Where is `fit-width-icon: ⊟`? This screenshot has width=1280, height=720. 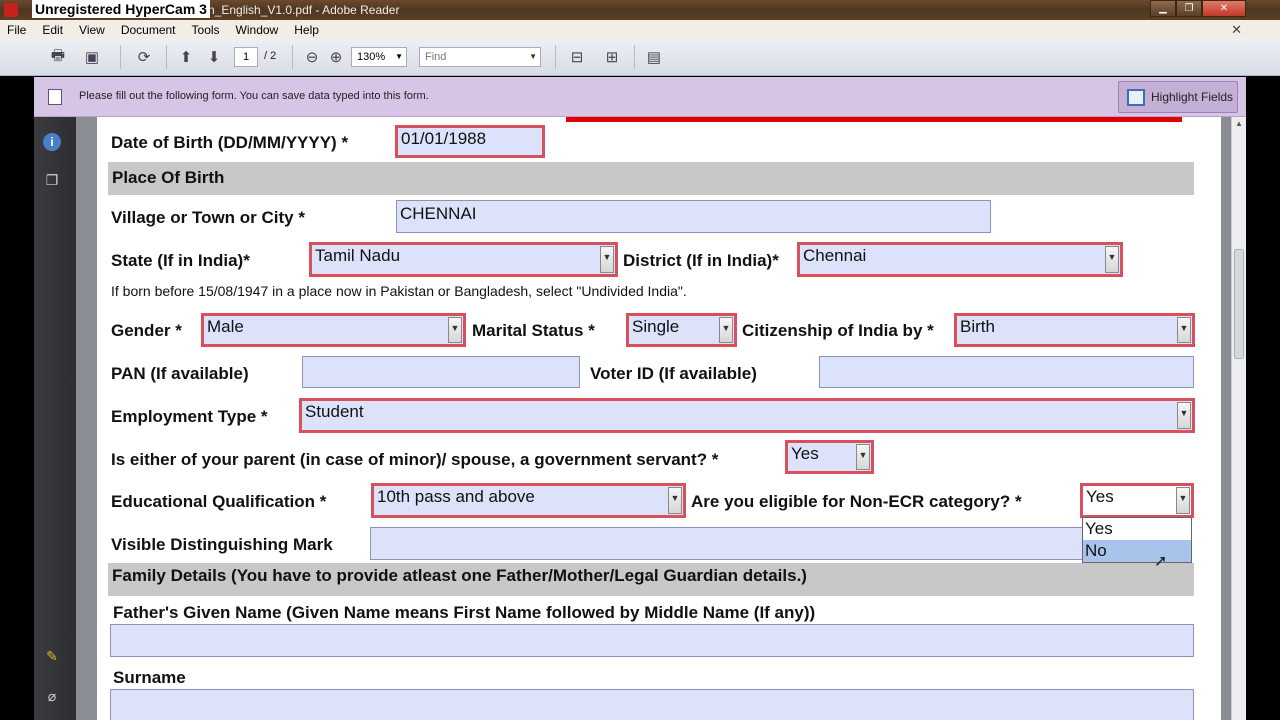 fit-width-icon: ⊟ is located at coordinates (577, 57).